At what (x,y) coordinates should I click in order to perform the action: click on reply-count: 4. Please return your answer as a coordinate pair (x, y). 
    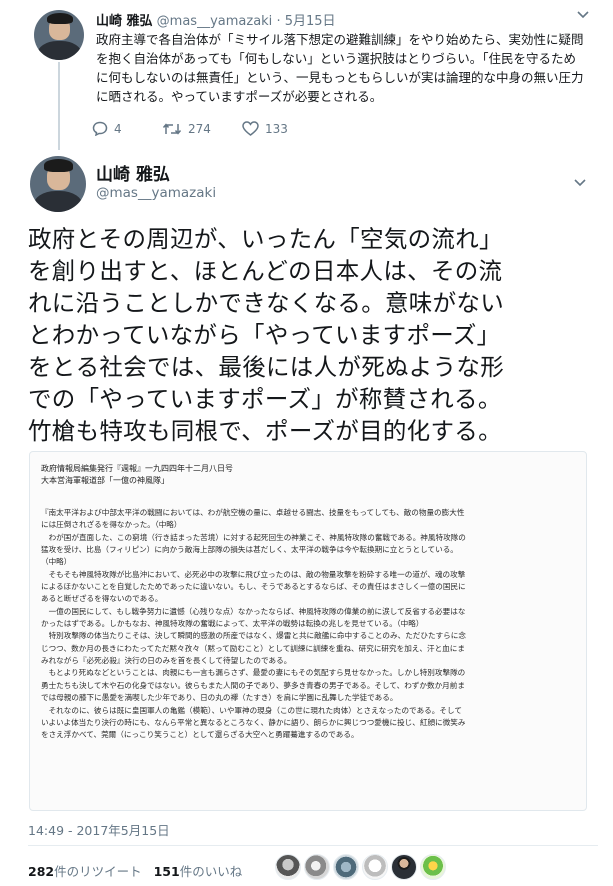
    Looking at the image, I should click on (118, 128).